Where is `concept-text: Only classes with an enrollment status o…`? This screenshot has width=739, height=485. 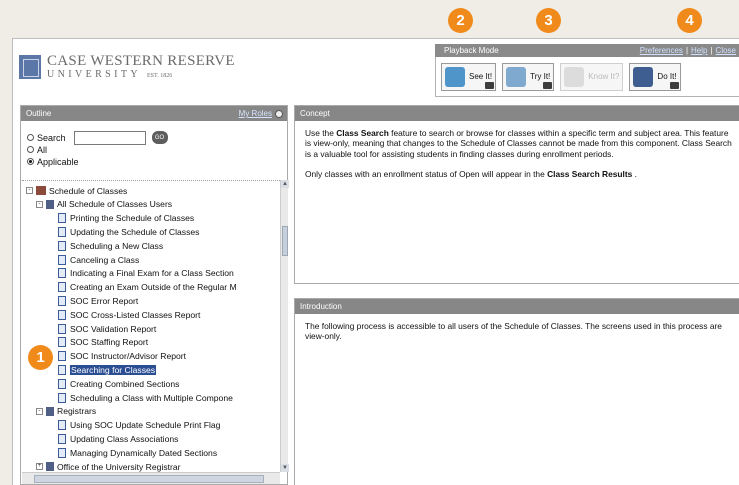
concept-text: Only classes with an enrollment status o… is located at coordinates (426, 173).